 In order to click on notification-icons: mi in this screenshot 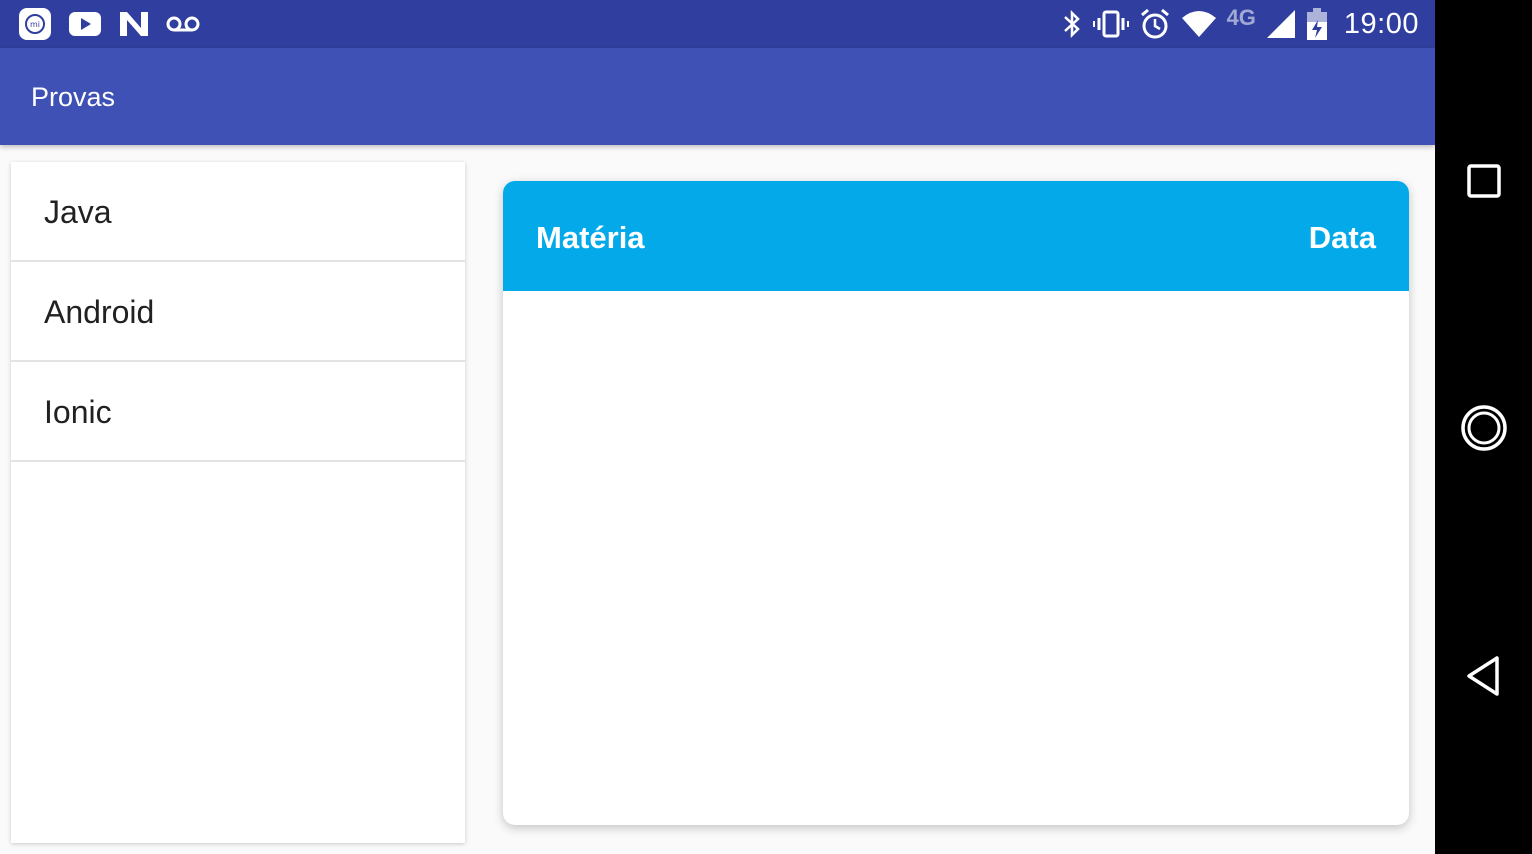, I will do `click(109, 24)`.